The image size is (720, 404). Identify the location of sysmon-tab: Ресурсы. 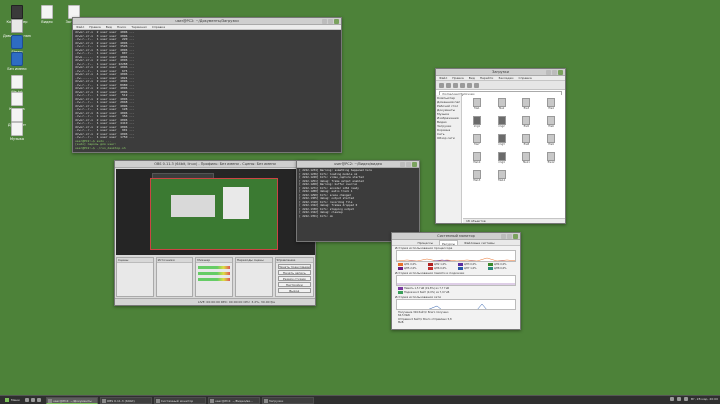
(449, 243).